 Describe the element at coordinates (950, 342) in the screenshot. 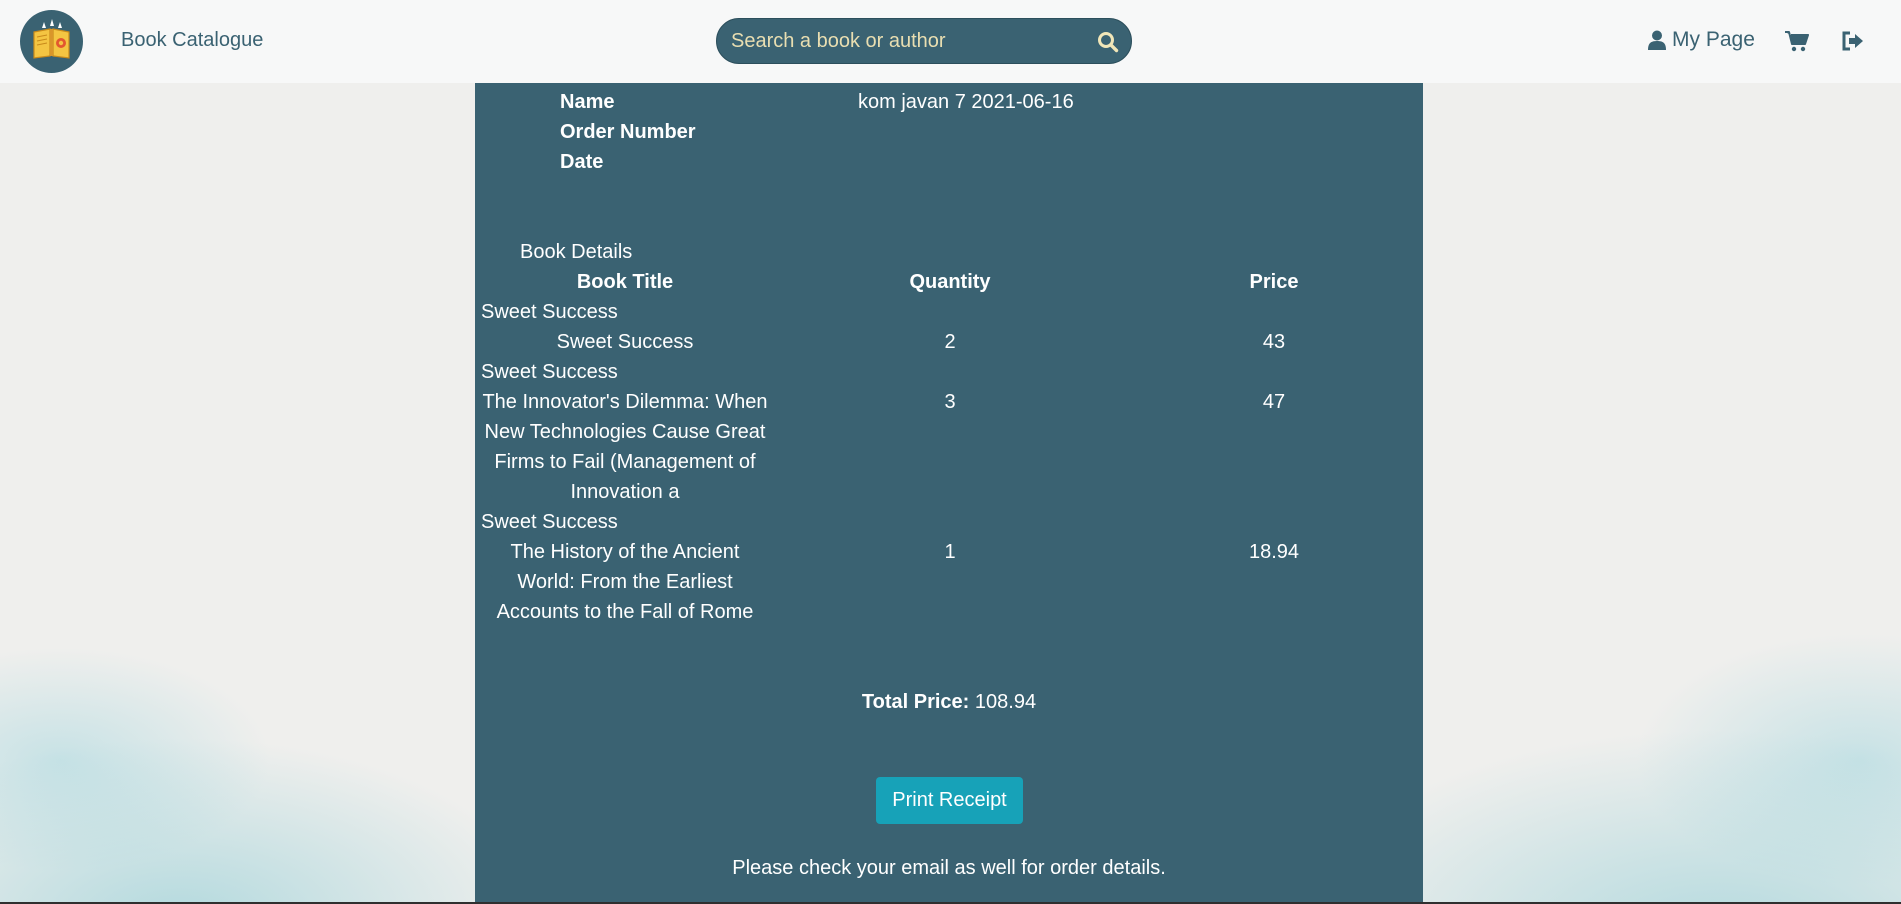

I see `item-quantity: 2` at that location.